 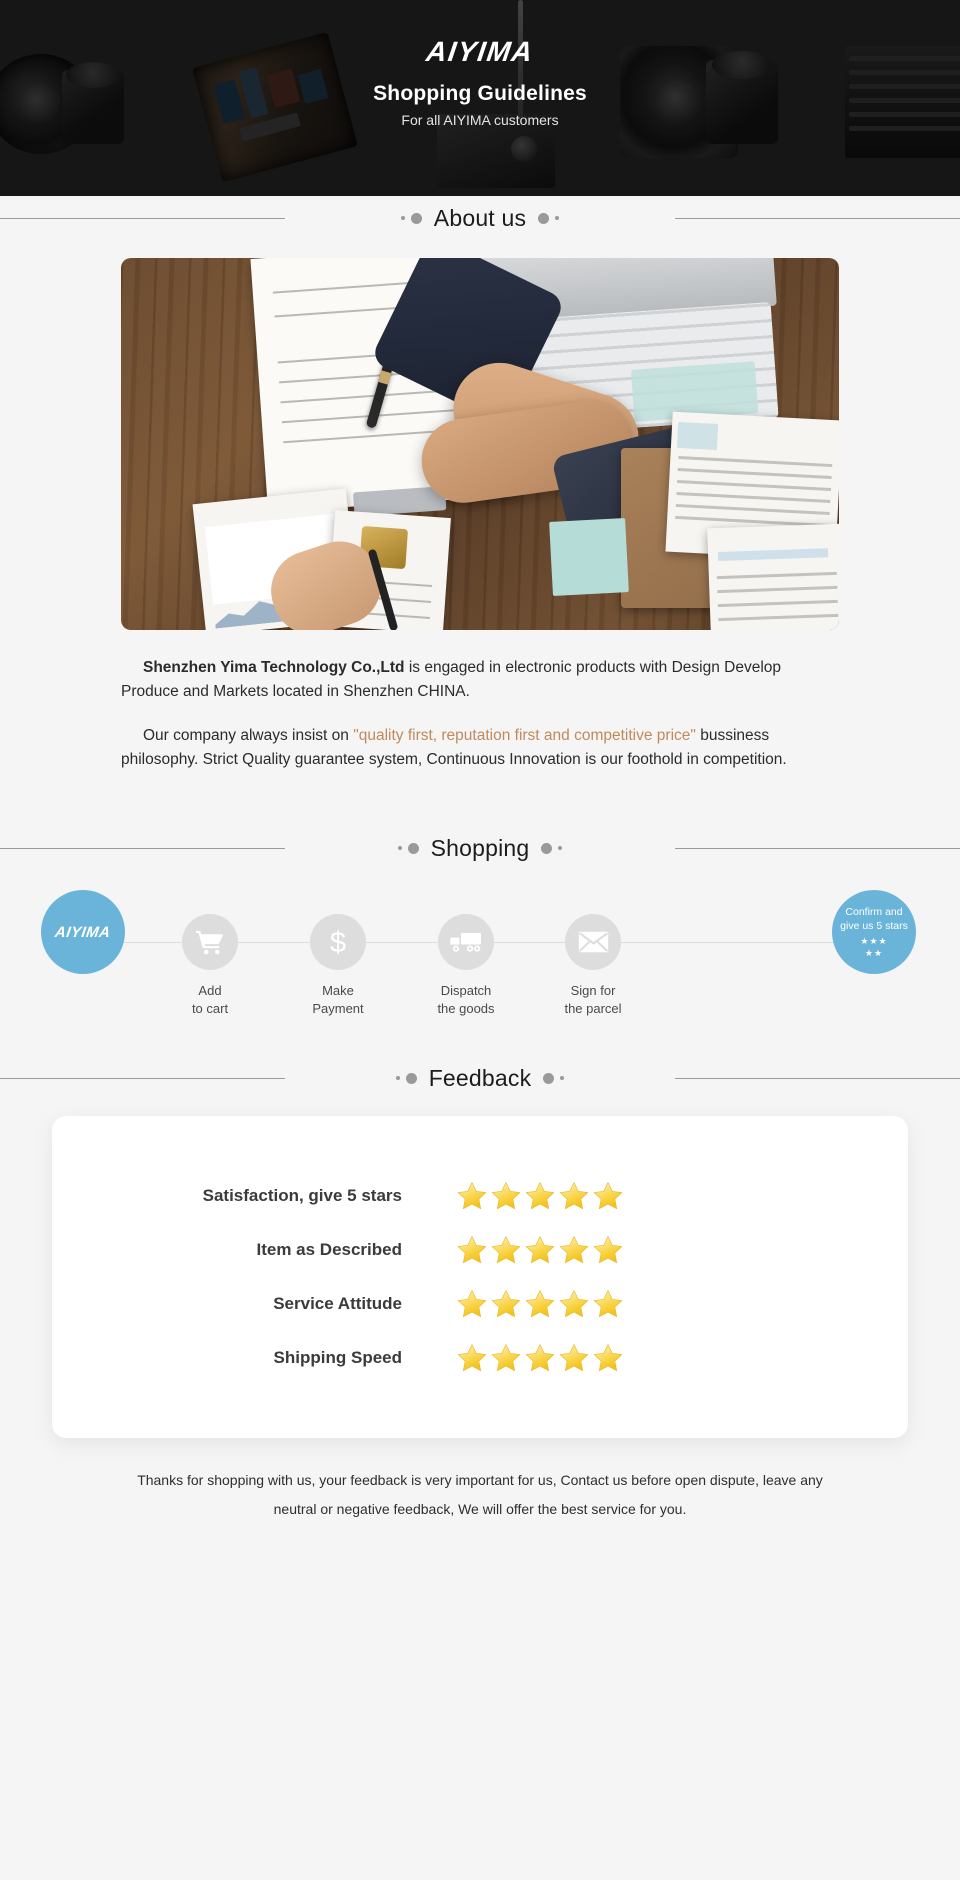 I want to click on section-title-shopping: Shopping, so click(x=480, y=847).